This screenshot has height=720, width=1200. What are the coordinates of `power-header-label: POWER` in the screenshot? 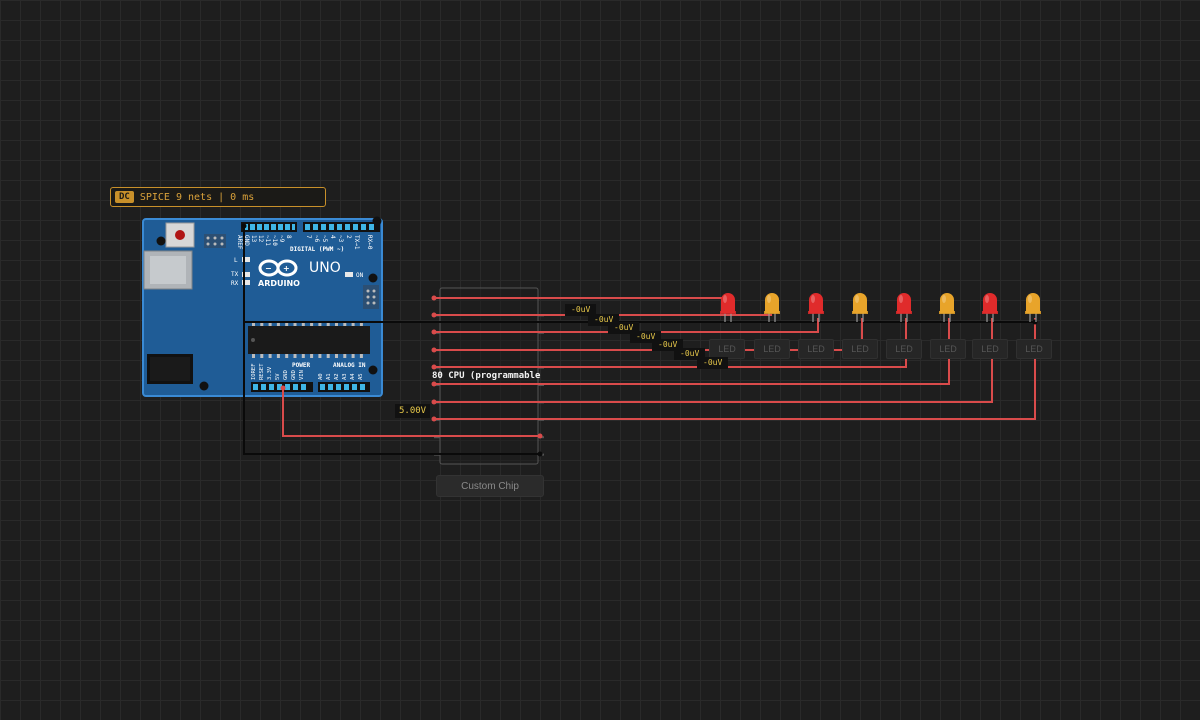 It's located at (301, 365).